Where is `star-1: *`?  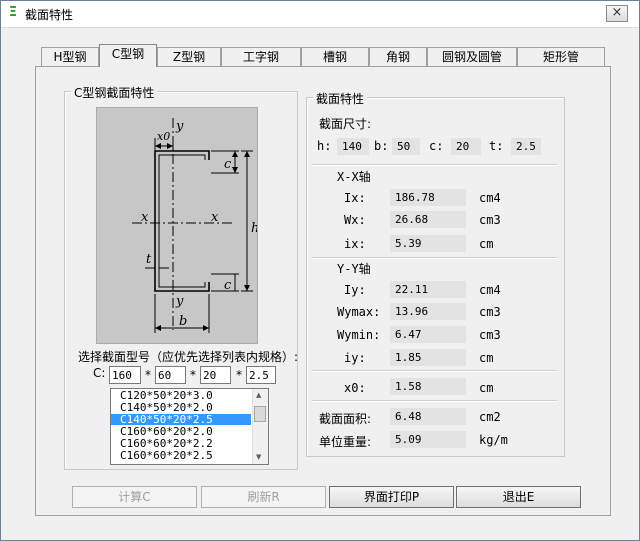 star-1: * is located at coordinates (148, 375).